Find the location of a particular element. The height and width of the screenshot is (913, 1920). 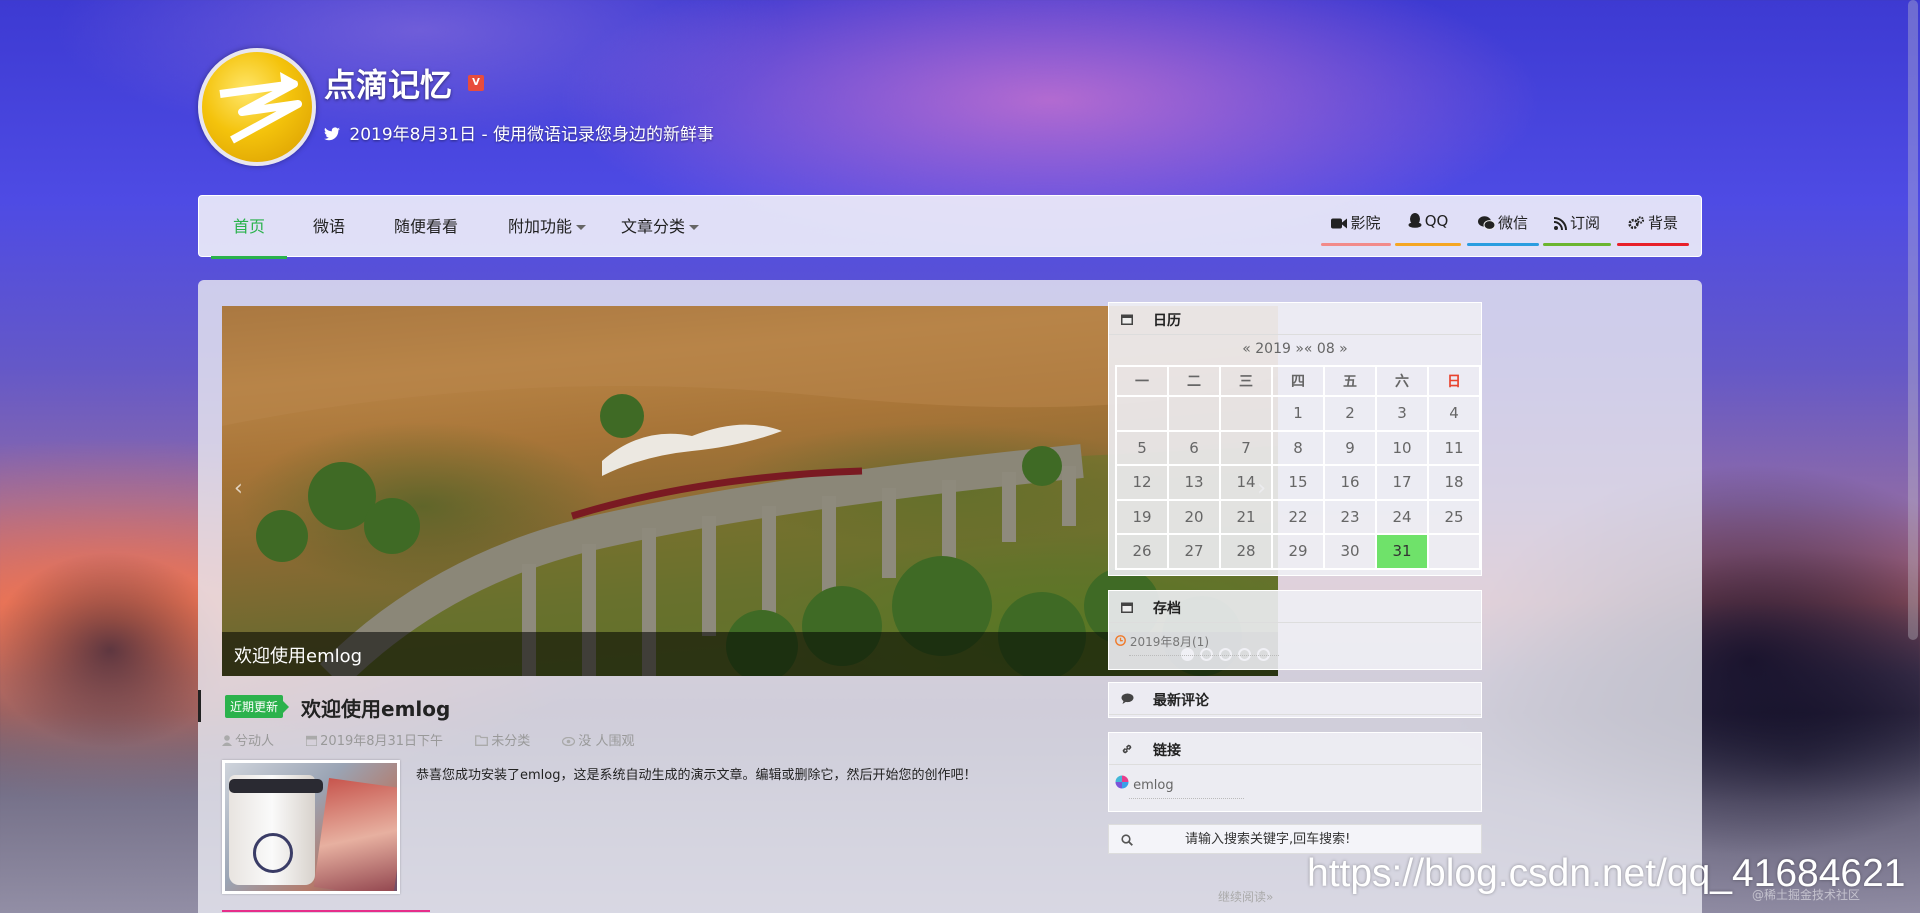

post-date: 2019年8月31日下午 is located at coordinates (381, 741).